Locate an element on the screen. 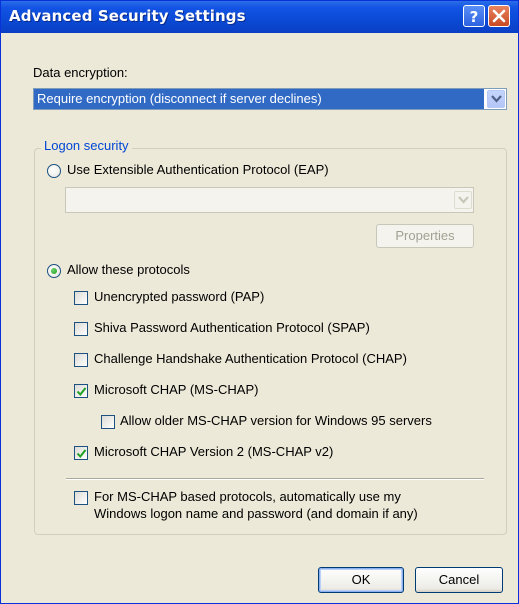 Image resolution: width=519 pixels, height=604 pixels. eap-dropdown-button is located at coordinates (463, 200).